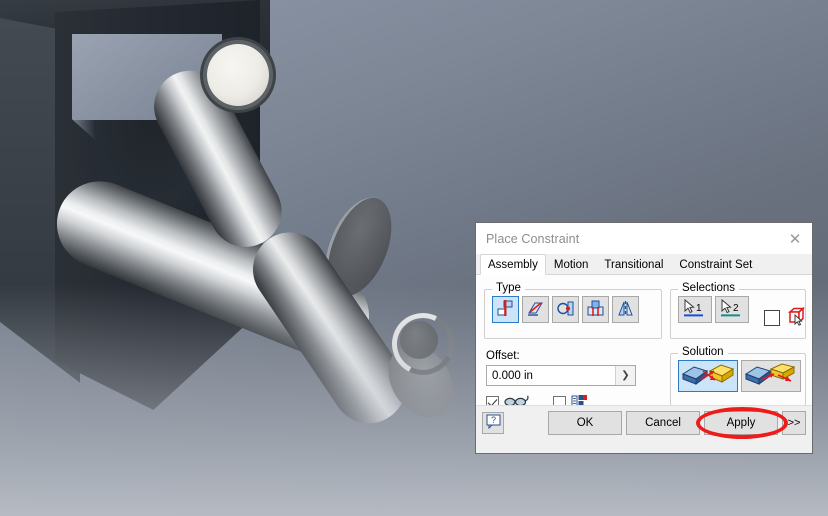 This screenshot has height=516, width=828. I want to click on ok-button: OK, so click(585, 423).